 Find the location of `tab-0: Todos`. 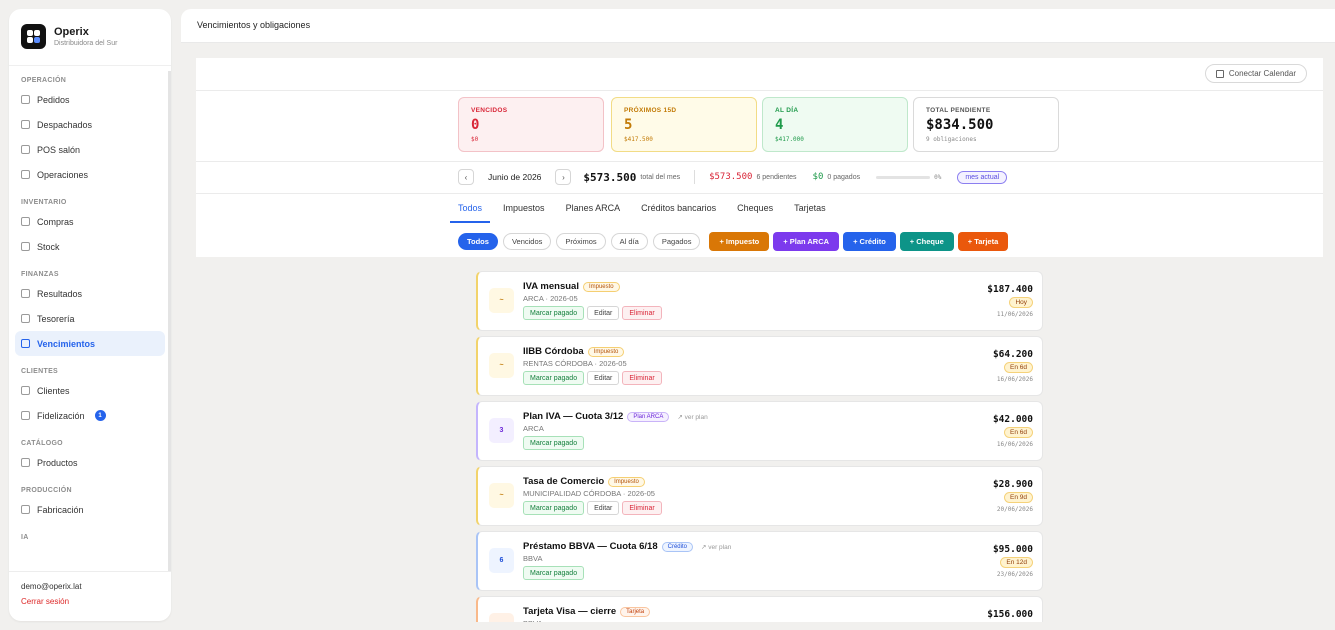

tab-0: Todos is located at coordinates (470, 212).